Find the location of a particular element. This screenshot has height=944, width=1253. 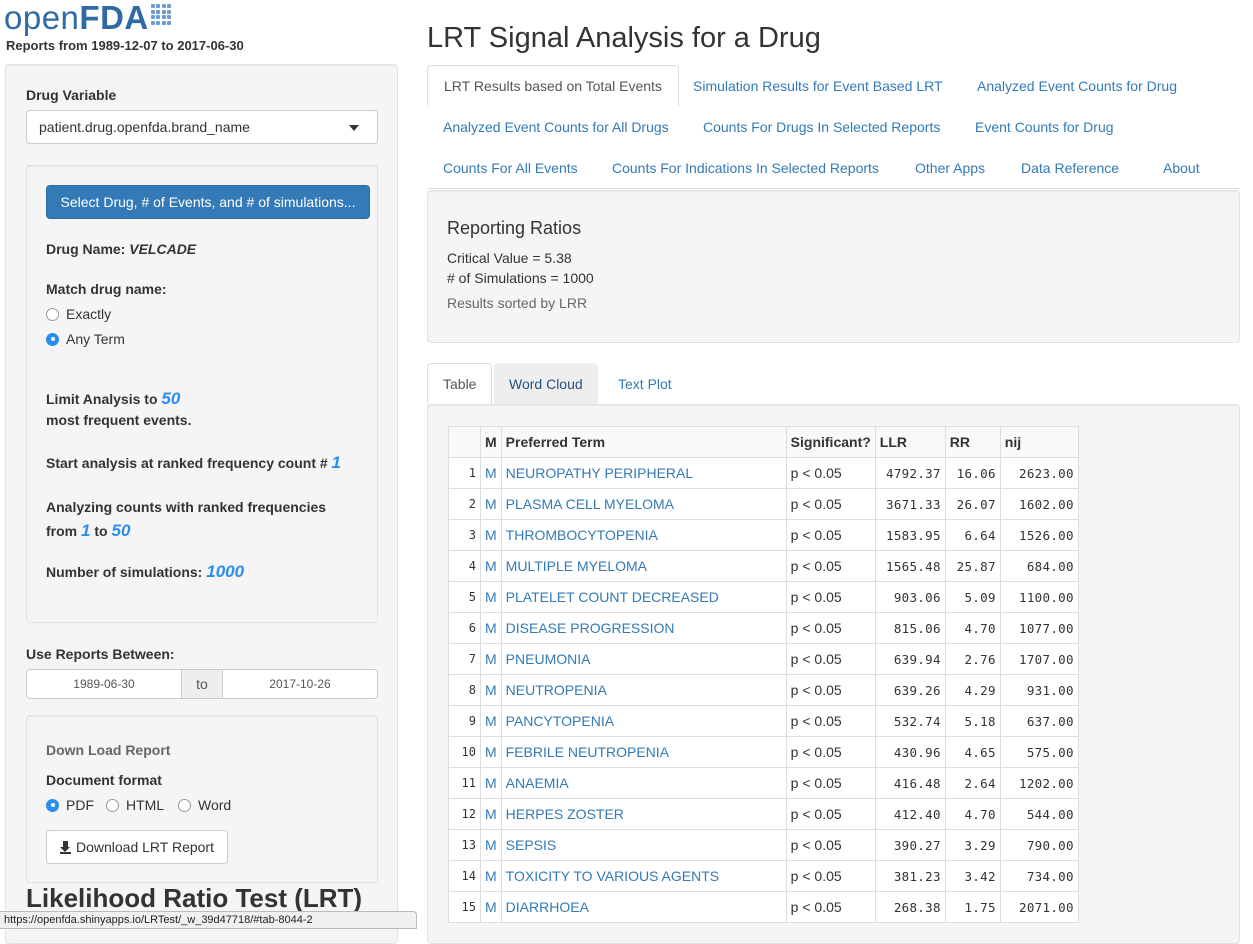

match-option-exactly: Exactly is located at coordinates (78, 314).